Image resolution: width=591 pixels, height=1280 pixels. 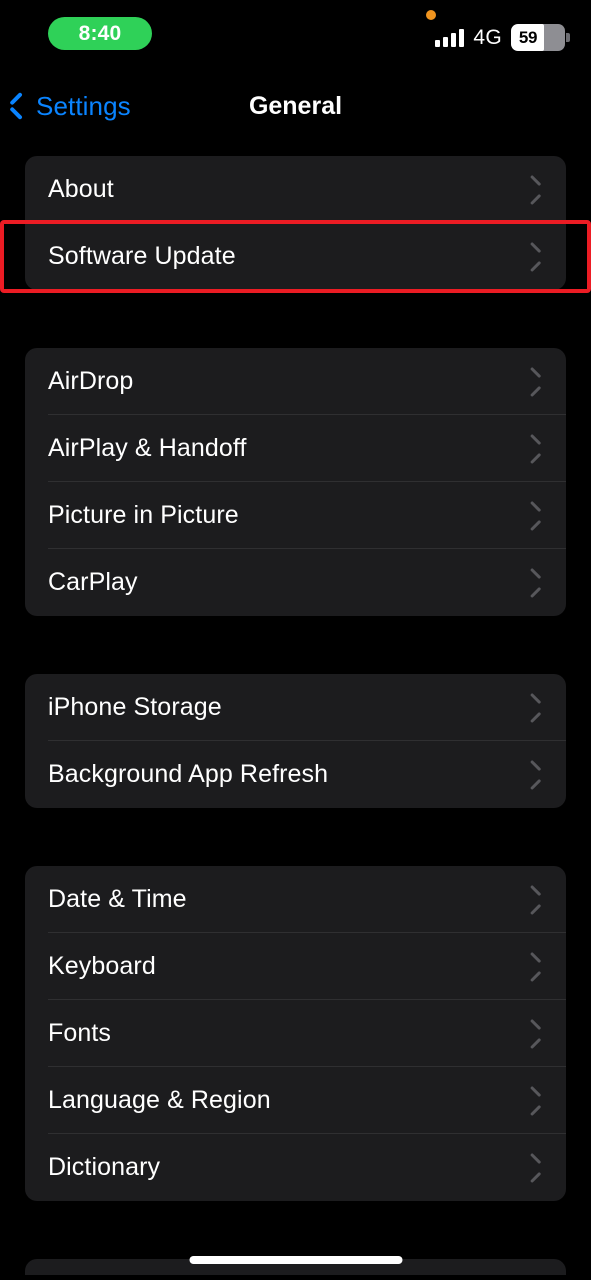 What do you see at coordinates (528, 37) in the screenshot?
I see `battery-percent-label: 59` at bounding box center [528, 37].